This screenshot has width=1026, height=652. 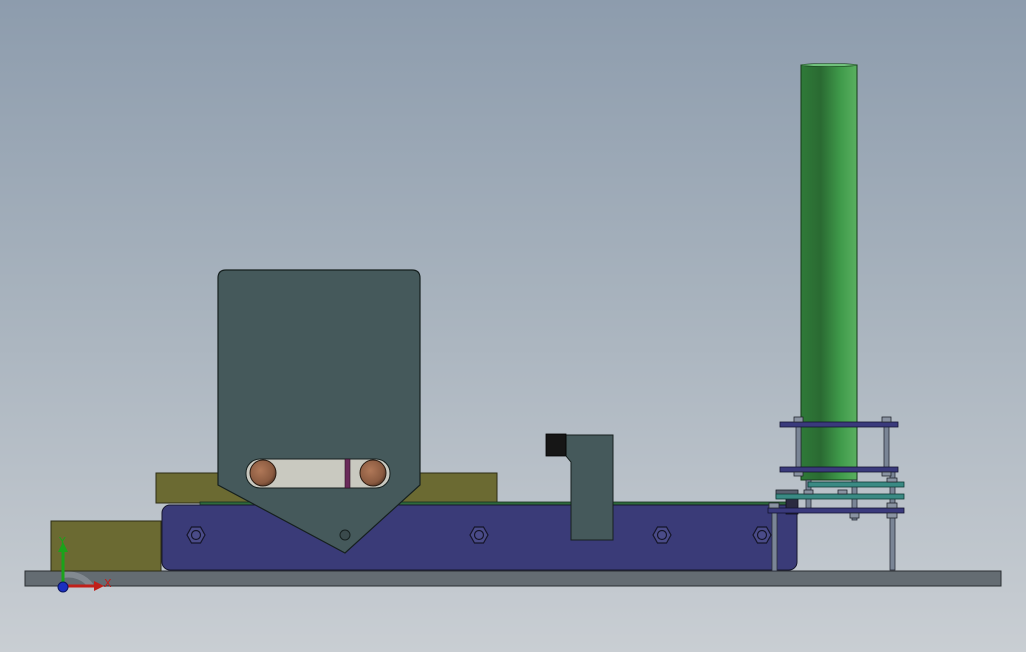 I want to click on tube-top, so click(x=829, y=65).